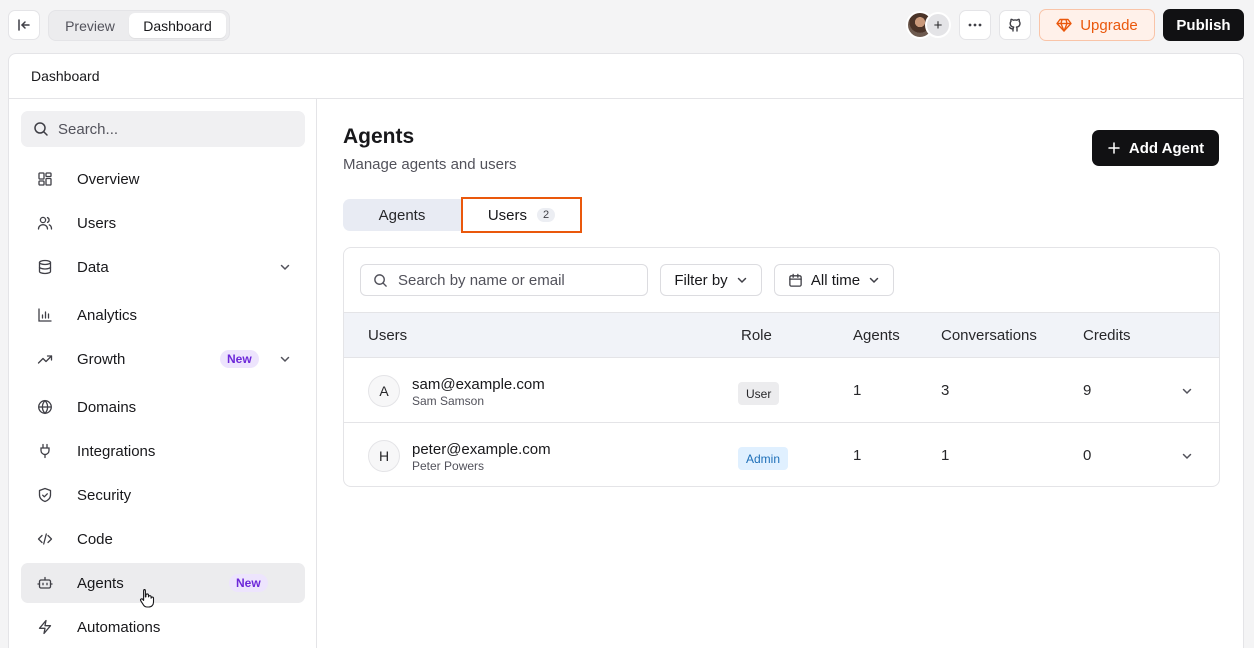  What do you see at coordinates (1203, 25) in the screenshot?
I see `publish-button: Publish` at bounding box center [1203, 25].